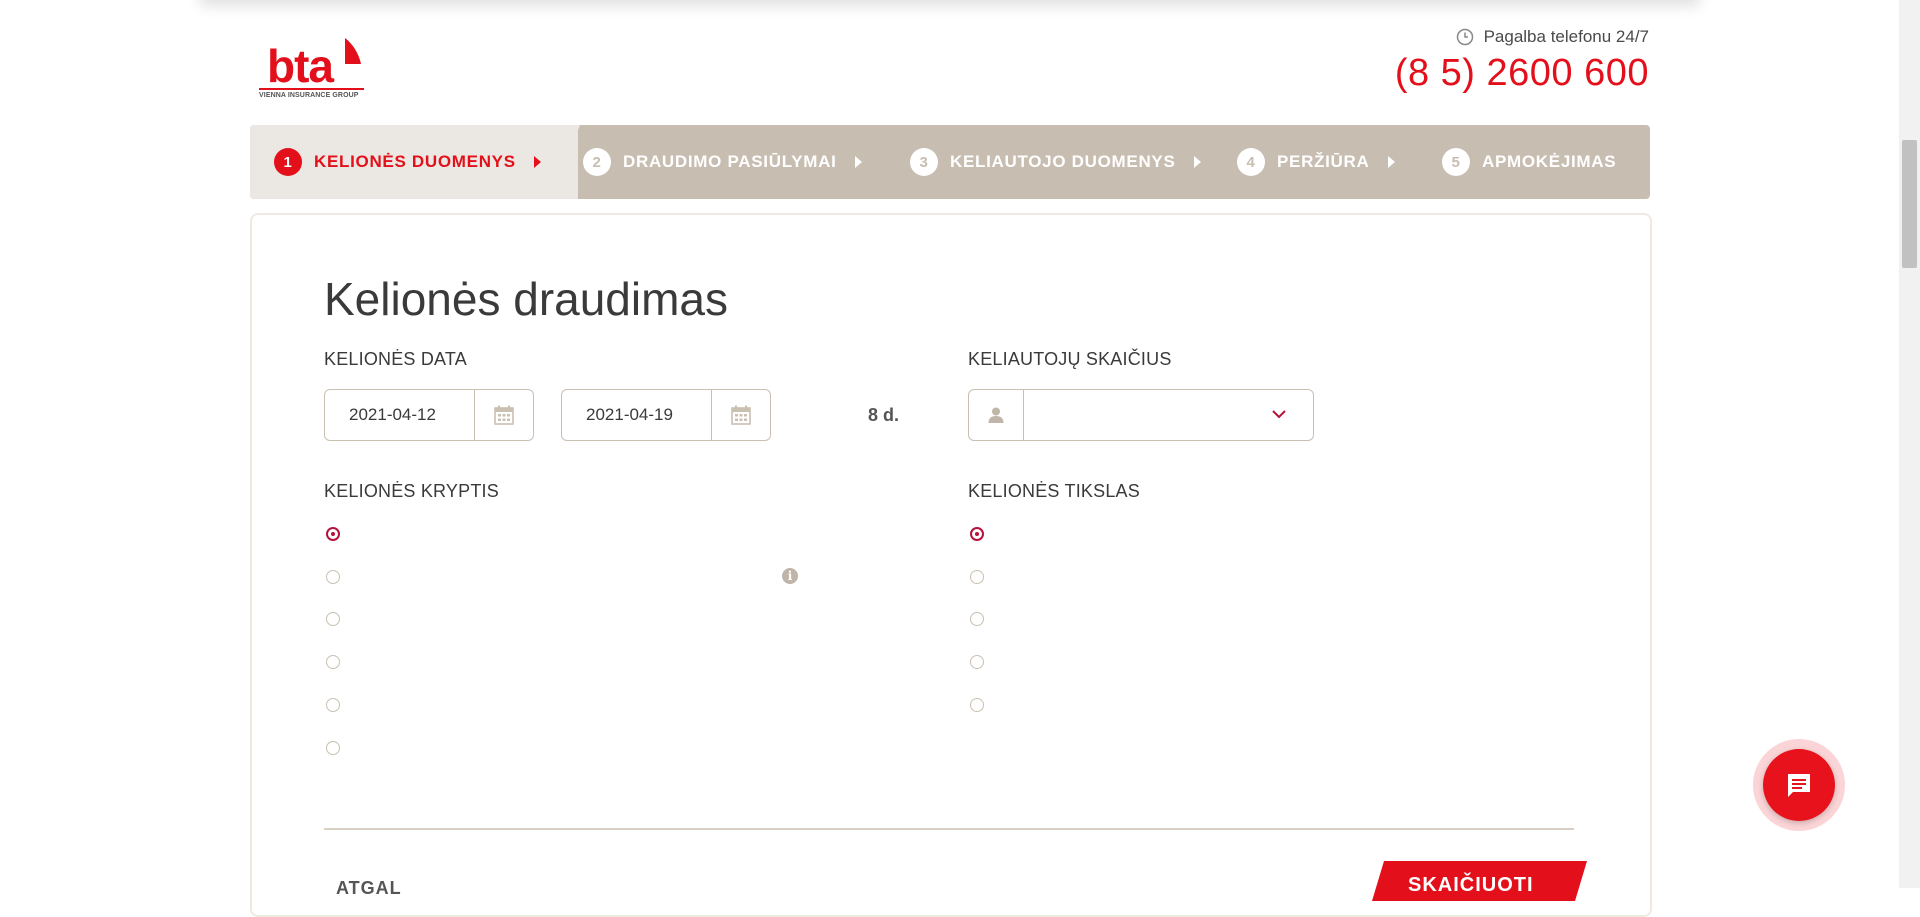 This screenshot has height=917, width=1920. I want to click on chevron-down-icon, so click(1279, 414).